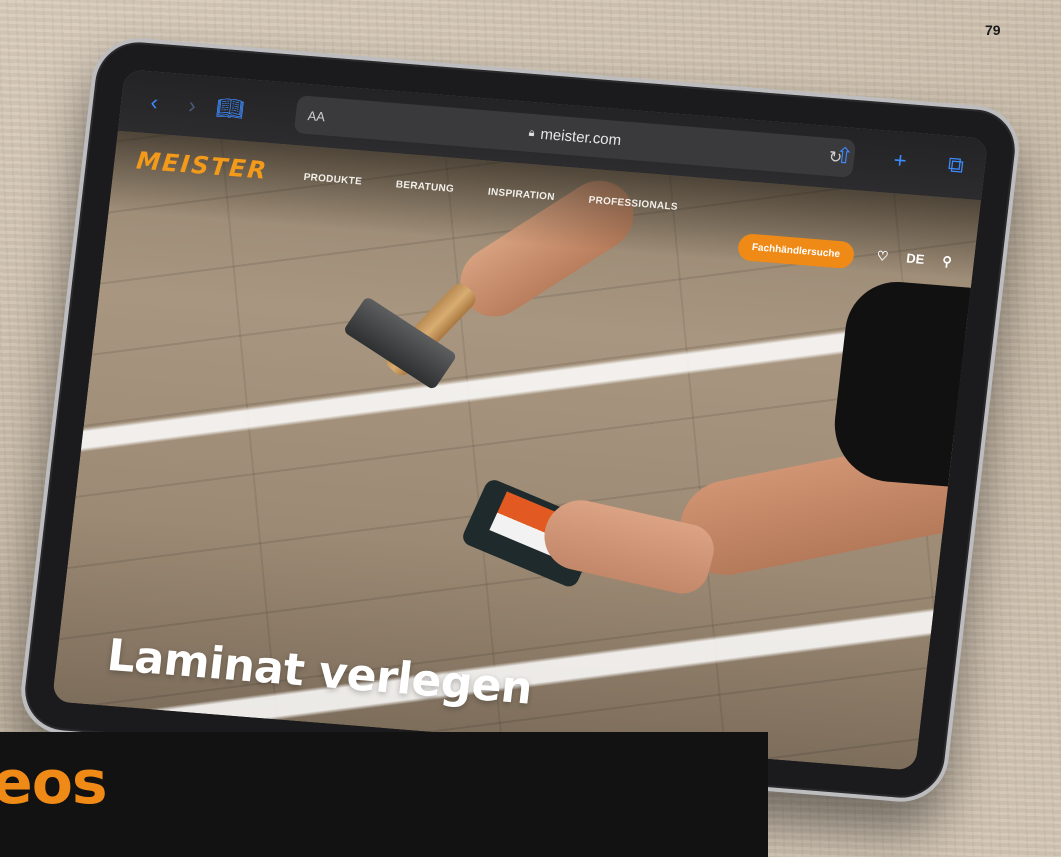 The height and width of the screenshot is (857, 1061). I want to click on share-icon: ⇧, so click(844, 156).